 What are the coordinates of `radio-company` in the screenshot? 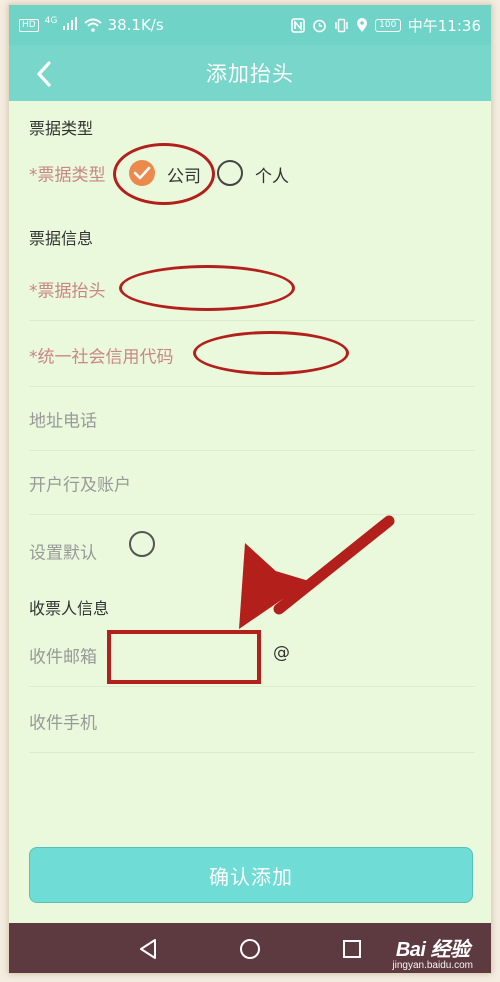 It's located at (142, 173).